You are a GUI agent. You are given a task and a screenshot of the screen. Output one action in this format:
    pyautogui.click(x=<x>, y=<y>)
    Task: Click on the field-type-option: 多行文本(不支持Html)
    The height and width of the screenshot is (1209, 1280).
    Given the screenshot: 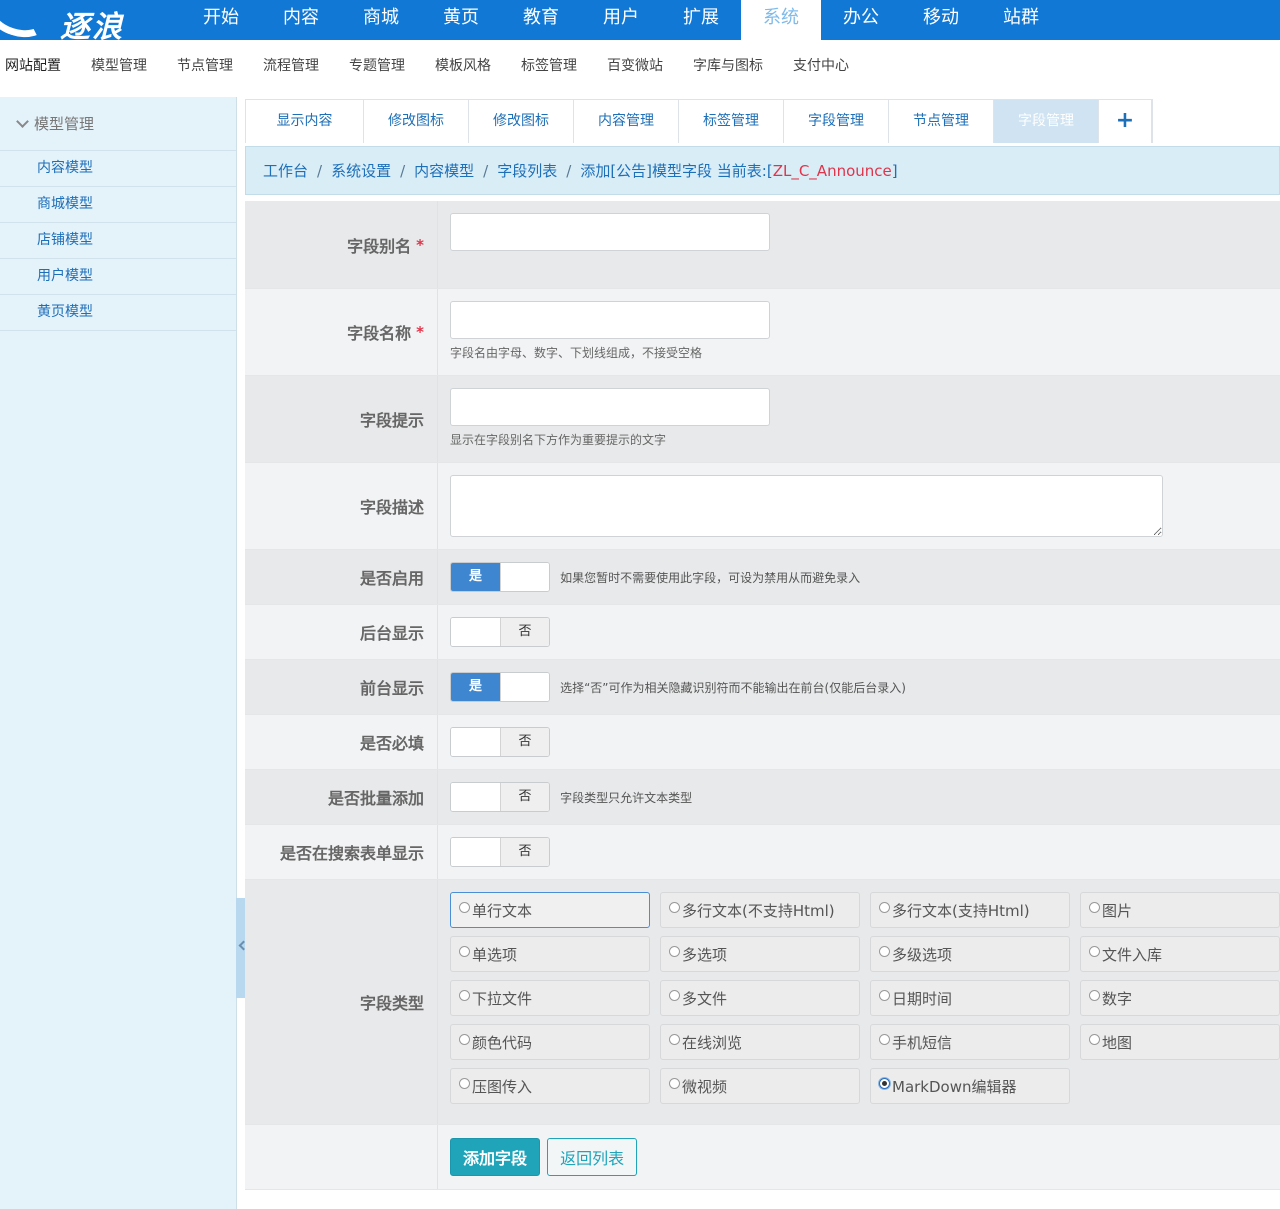 What is the action you would take?
    pyautogui.click(x=760, y=910)
    